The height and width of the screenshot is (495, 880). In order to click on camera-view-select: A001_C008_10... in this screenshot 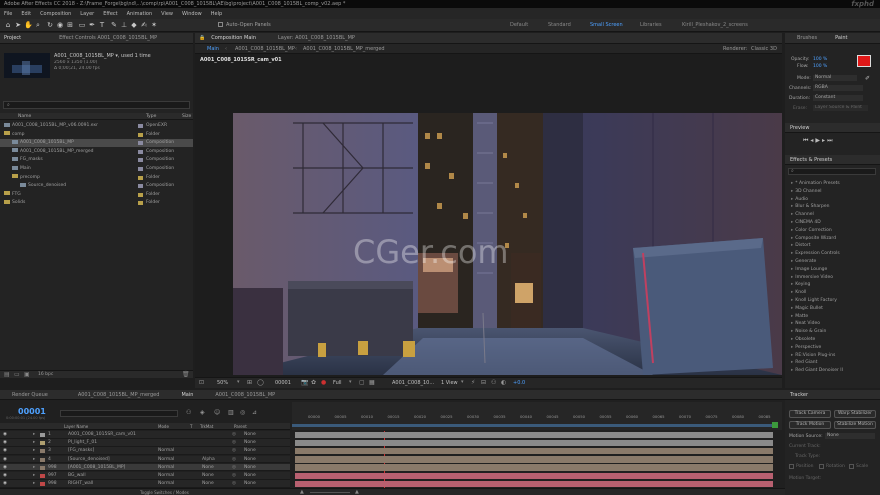, I will do `click(413, 383)`.